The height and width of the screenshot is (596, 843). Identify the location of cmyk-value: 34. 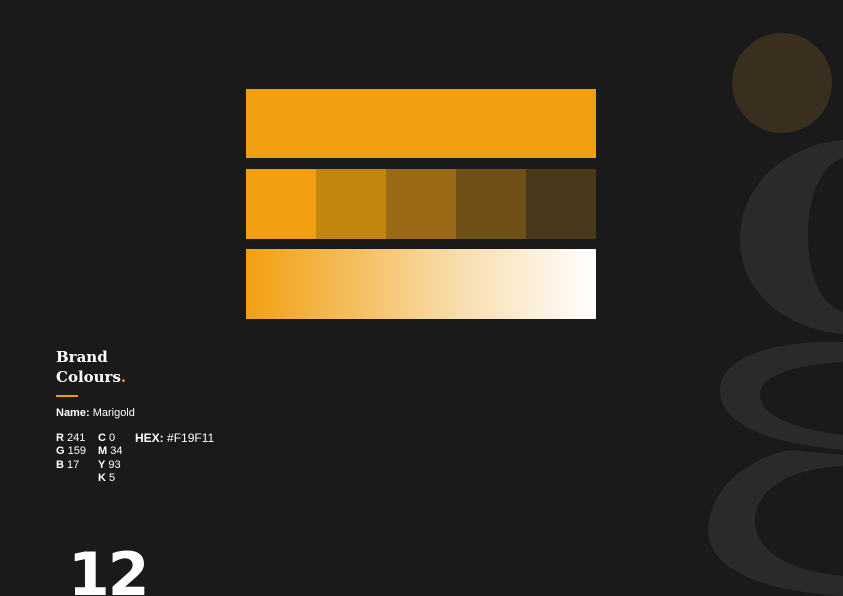
(116, 451).